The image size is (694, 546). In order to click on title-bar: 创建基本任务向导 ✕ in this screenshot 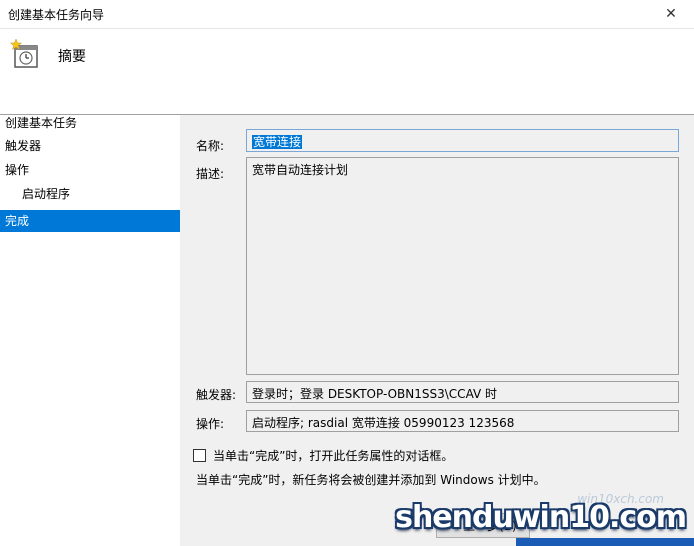, I will do `click(347, 14)`.